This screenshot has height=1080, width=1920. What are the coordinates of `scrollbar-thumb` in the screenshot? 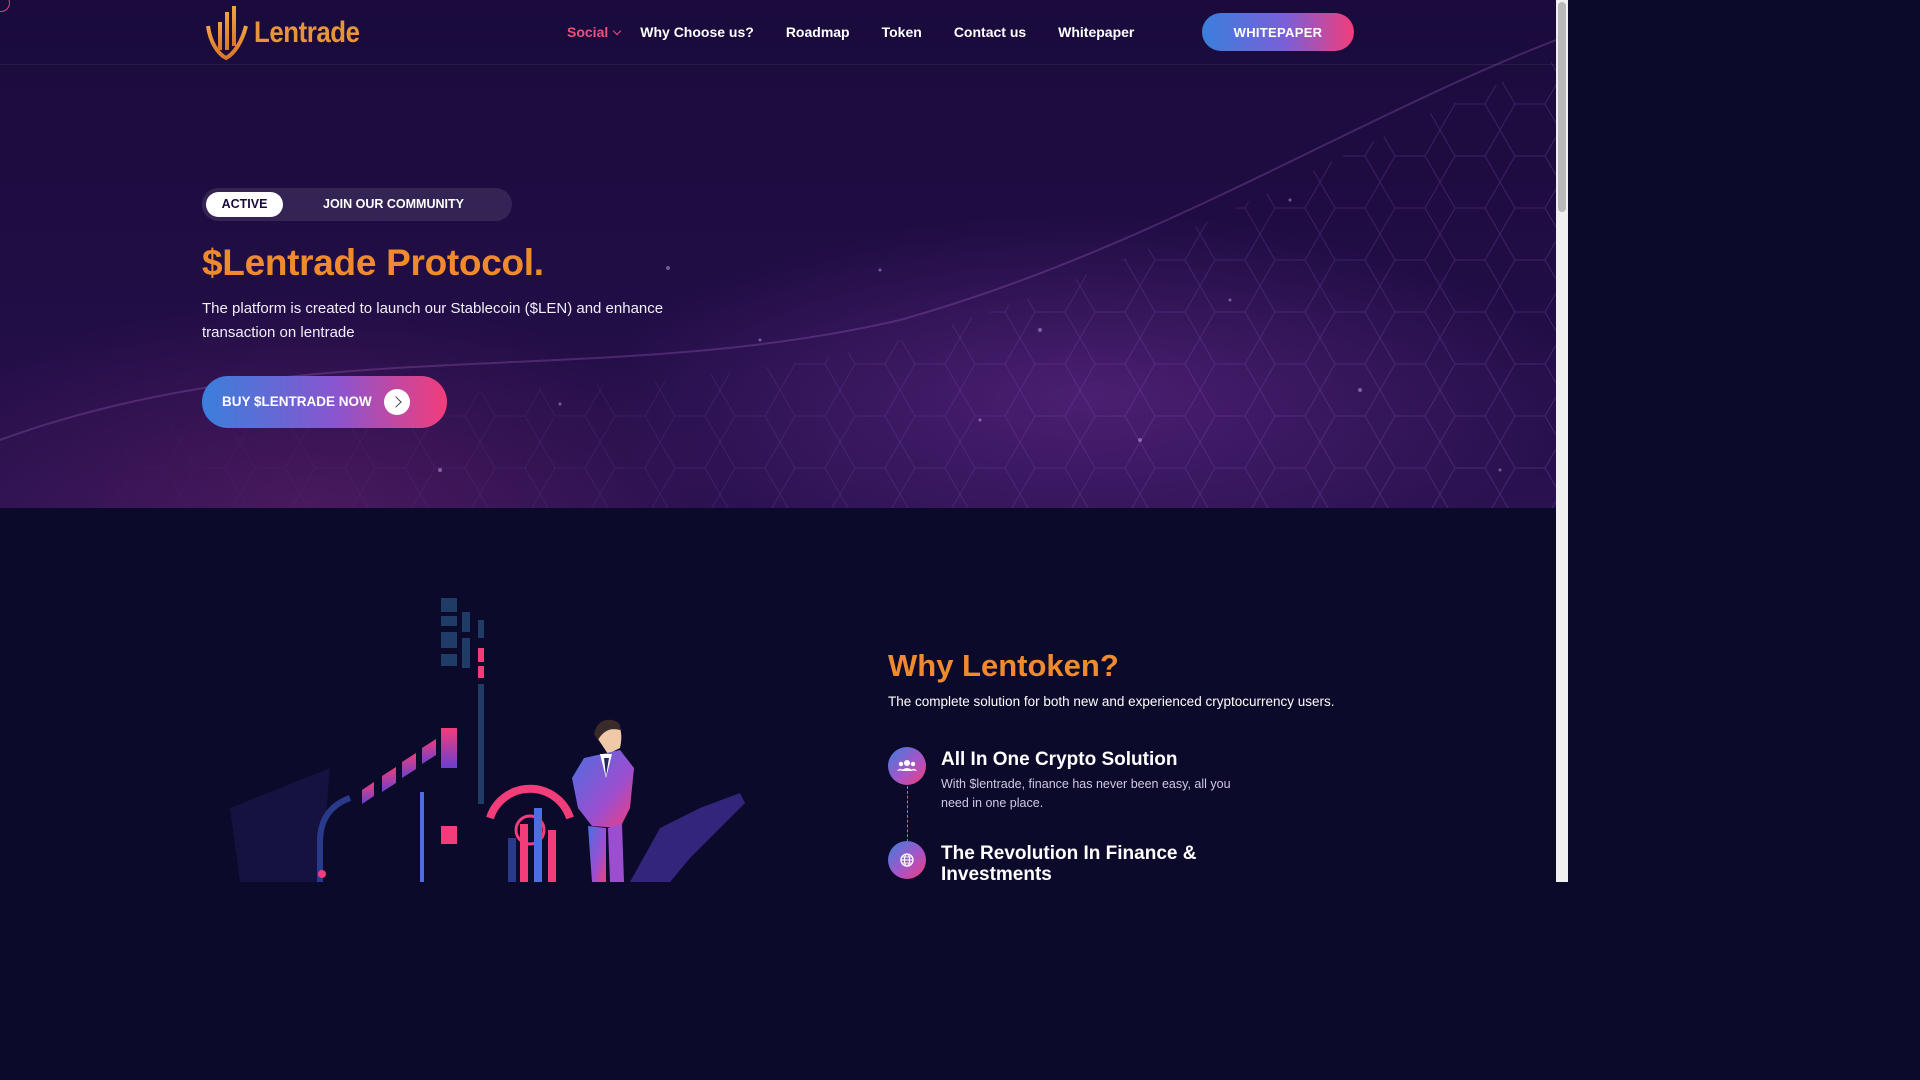 It's located at (1562, 107).